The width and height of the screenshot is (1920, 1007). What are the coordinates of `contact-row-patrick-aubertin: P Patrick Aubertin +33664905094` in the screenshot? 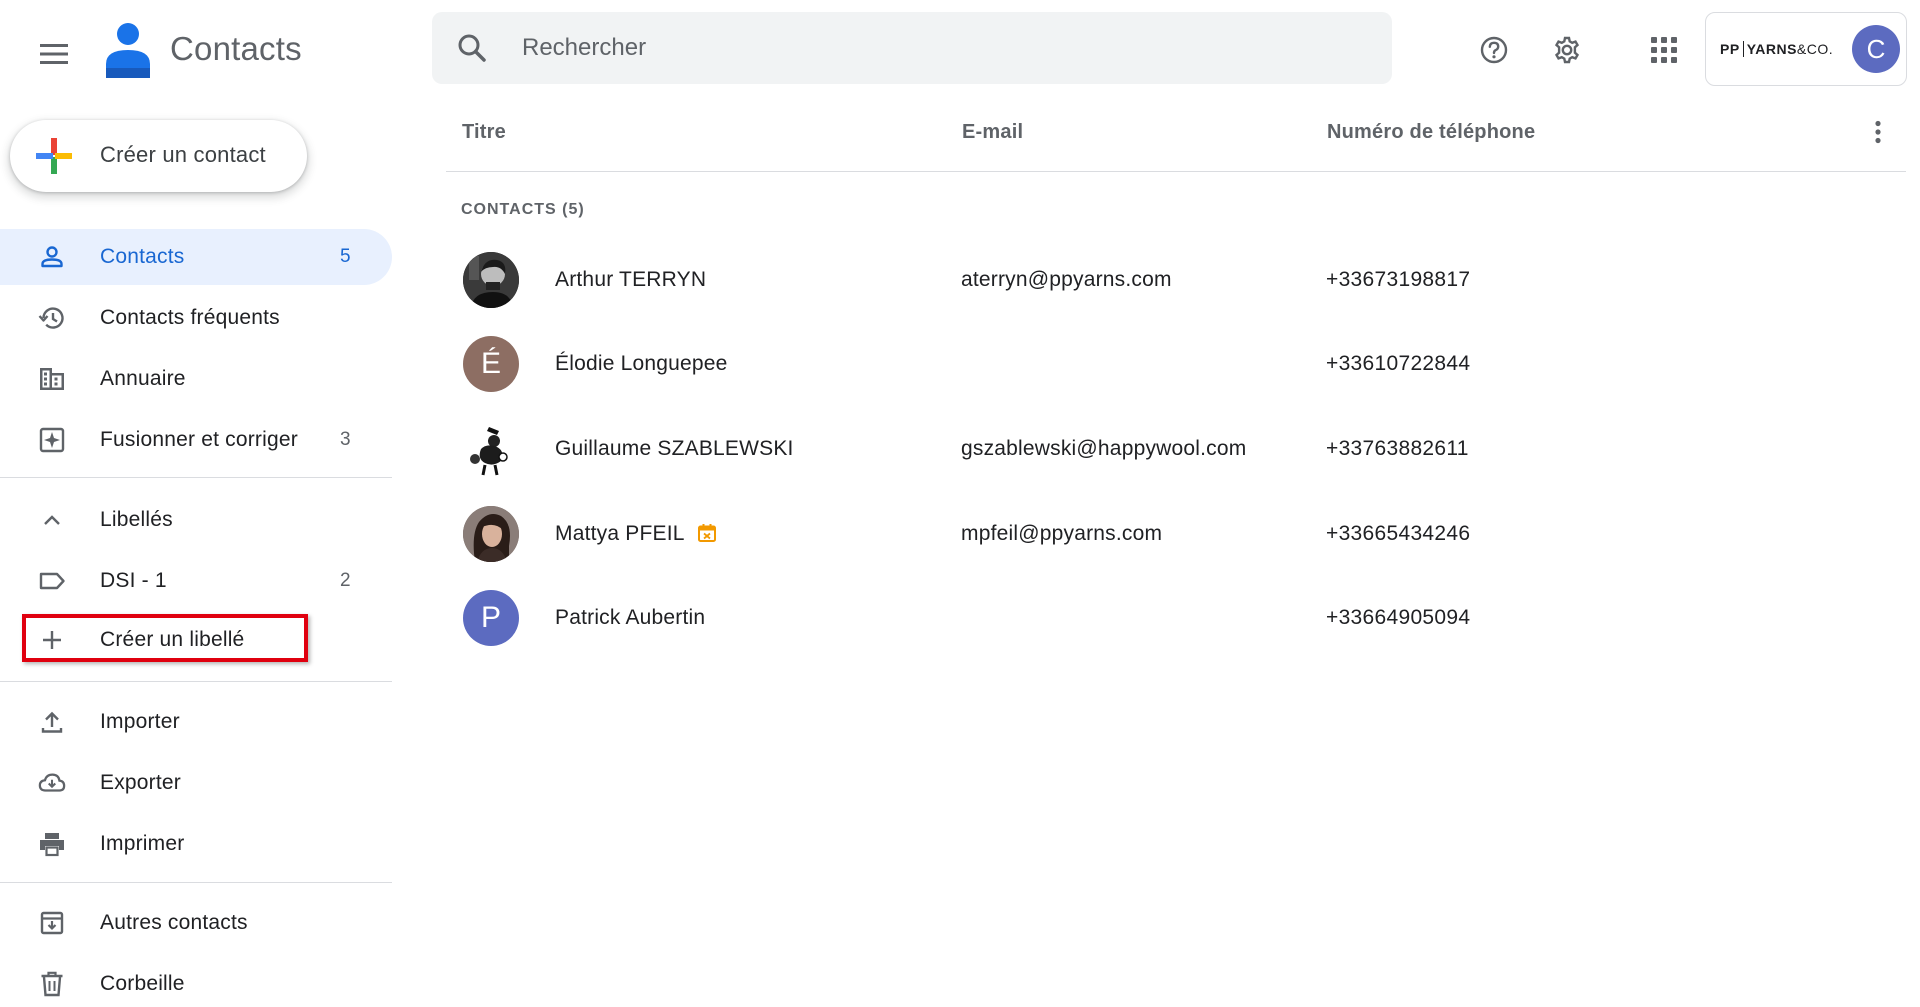 It's located at (1176, 618).